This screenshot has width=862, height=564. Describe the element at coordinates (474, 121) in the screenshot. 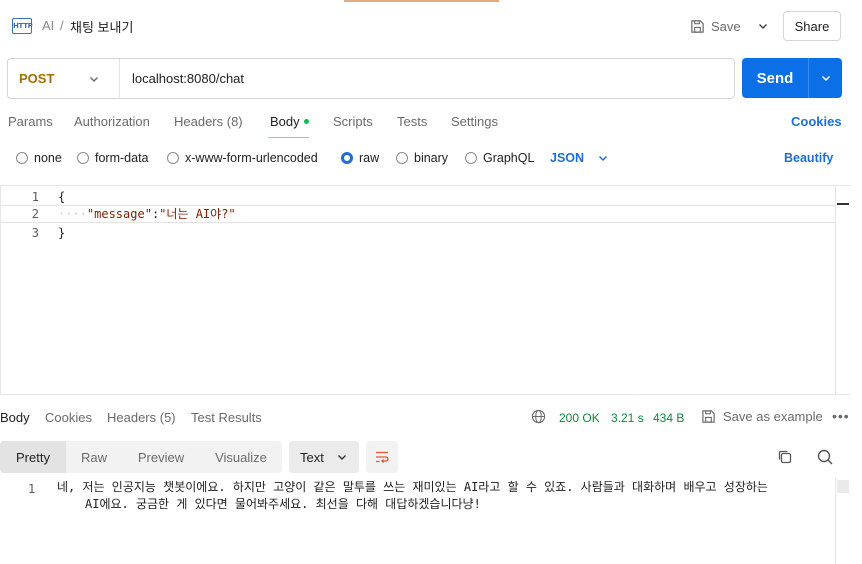

I see `tab-settings: Settings` at that location.